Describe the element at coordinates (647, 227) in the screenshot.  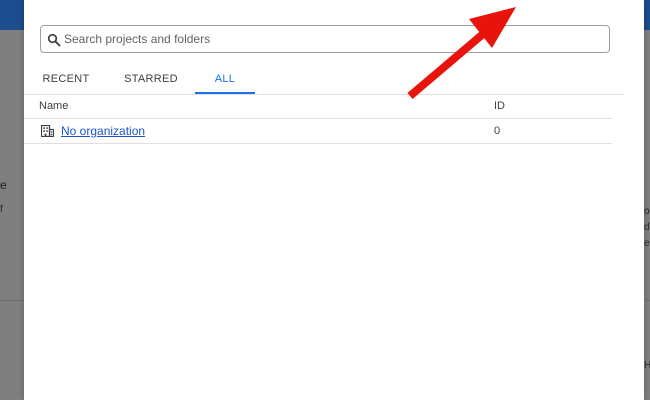
I see `background-text-fragment: d` at that location.